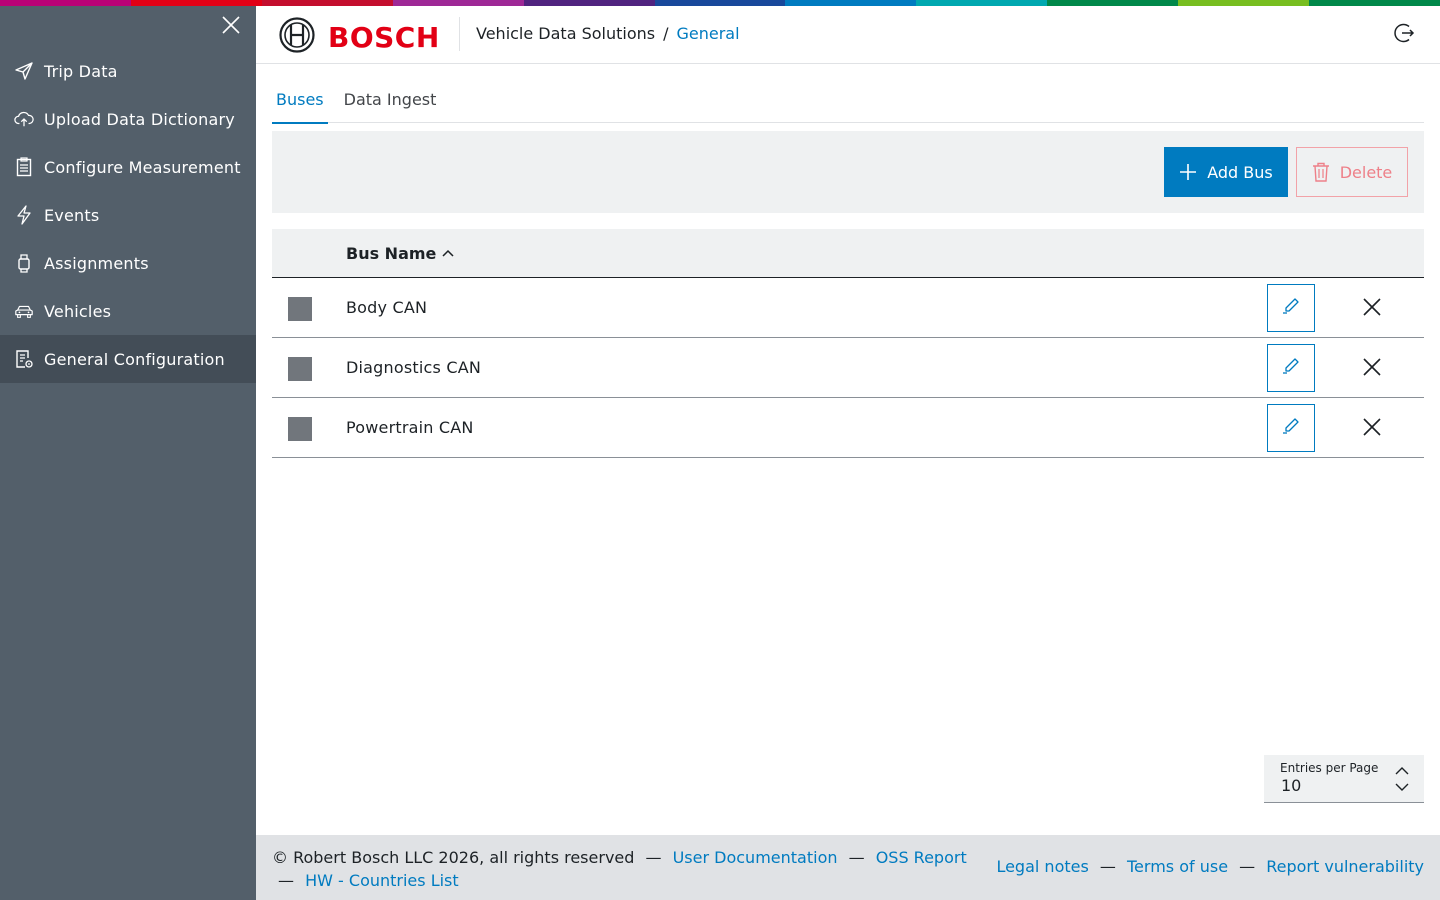 Image resolution: width=1440 pixels, height=900 pixels. What do you see at coordinates (1404, 33) in the screenshot?
I see `logout-icon` at bounding box center [1404, 33].